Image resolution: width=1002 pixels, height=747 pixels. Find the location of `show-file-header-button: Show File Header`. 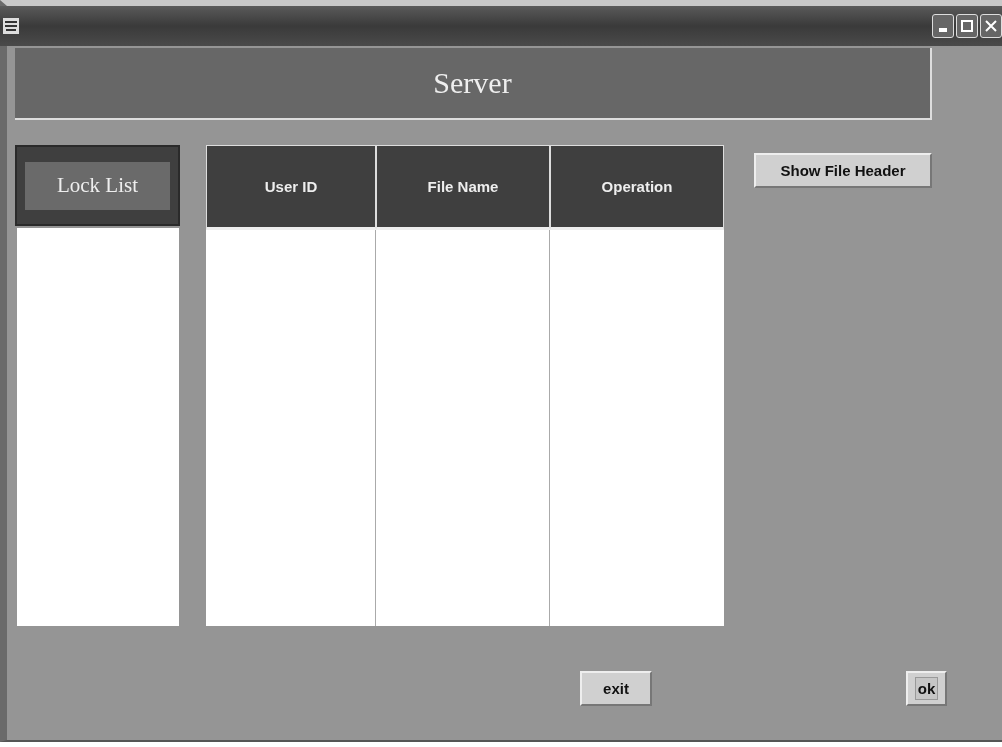

show-file-header-button: Show File Header is located at coordinates (843, 170).